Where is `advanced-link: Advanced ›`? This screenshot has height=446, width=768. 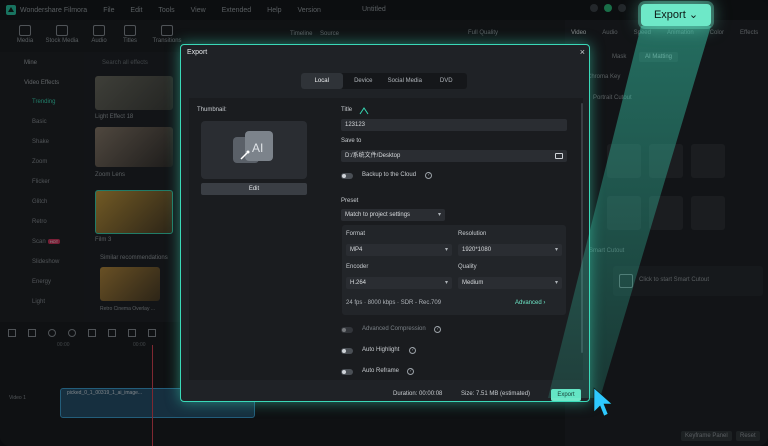 advanced-link: Advanced › is located at coordinates (530, 303).